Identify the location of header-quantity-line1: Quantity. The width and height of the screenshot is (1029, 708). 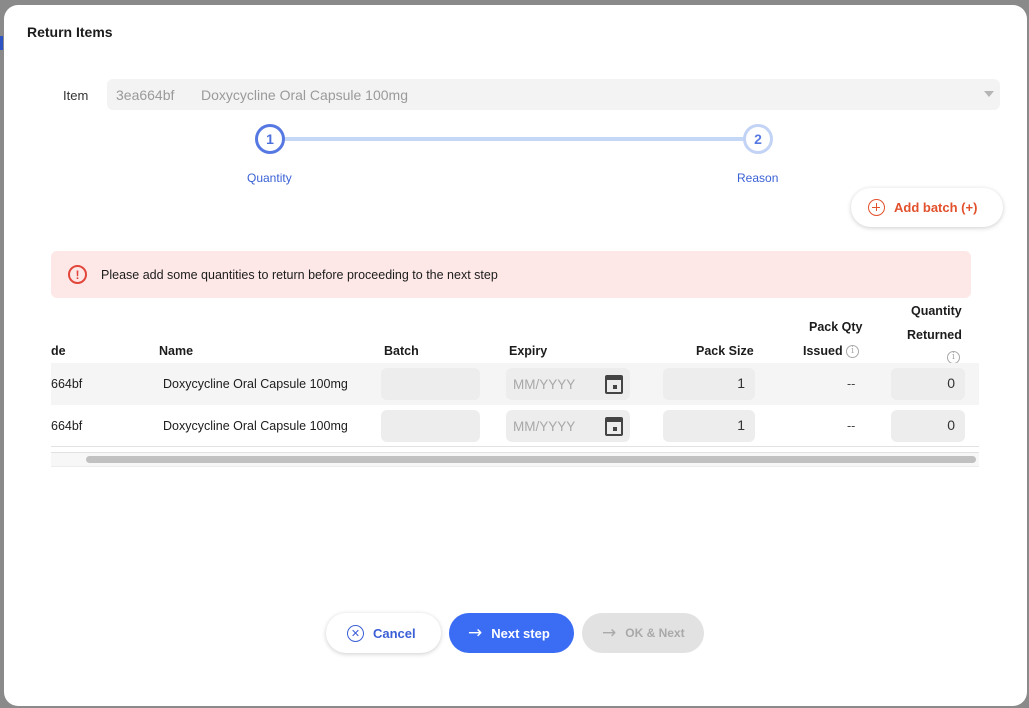
(936, 311).